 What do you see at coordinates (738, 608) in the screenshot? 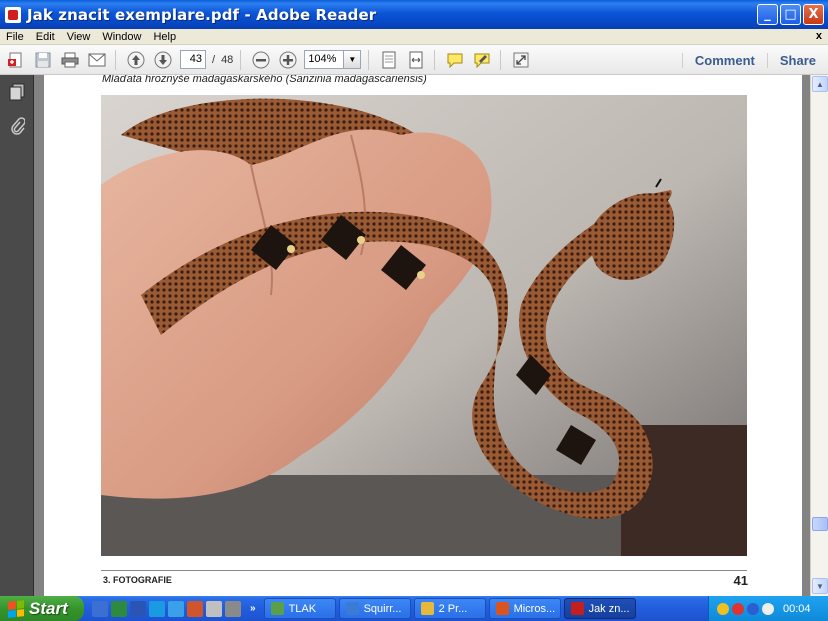
I see `antivirus-icon` at bounding box center [738, 608].